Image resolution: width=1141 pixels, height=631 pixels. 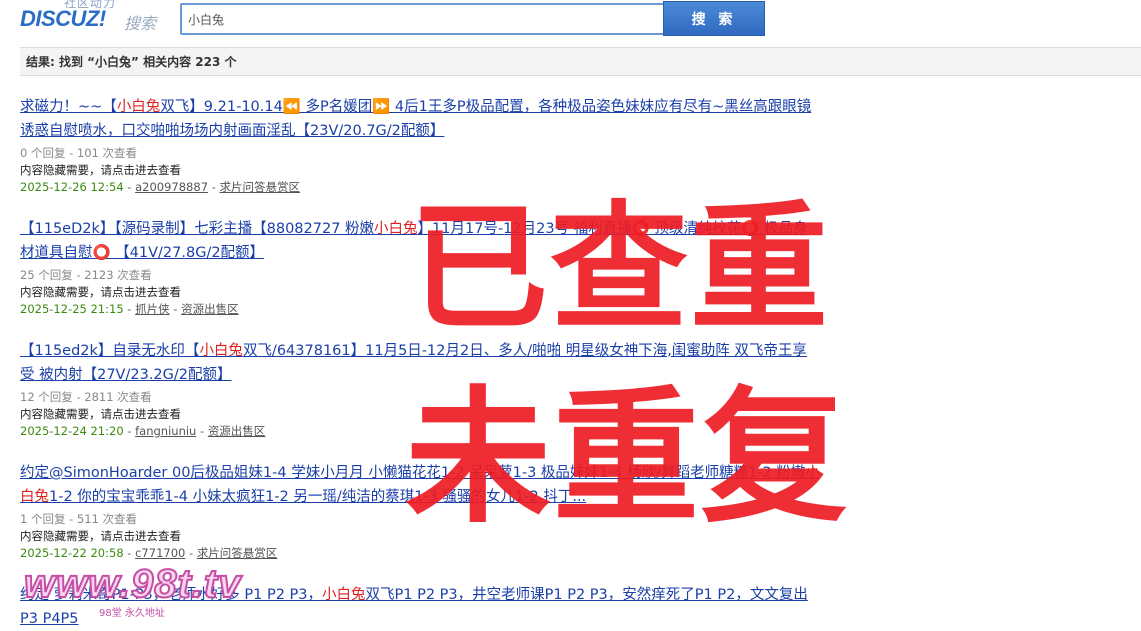 What do you see at coordinates (68, 107) in the screenshot?
I see `title-text: 求磁力！~~【` at bounding box center [68, 107].